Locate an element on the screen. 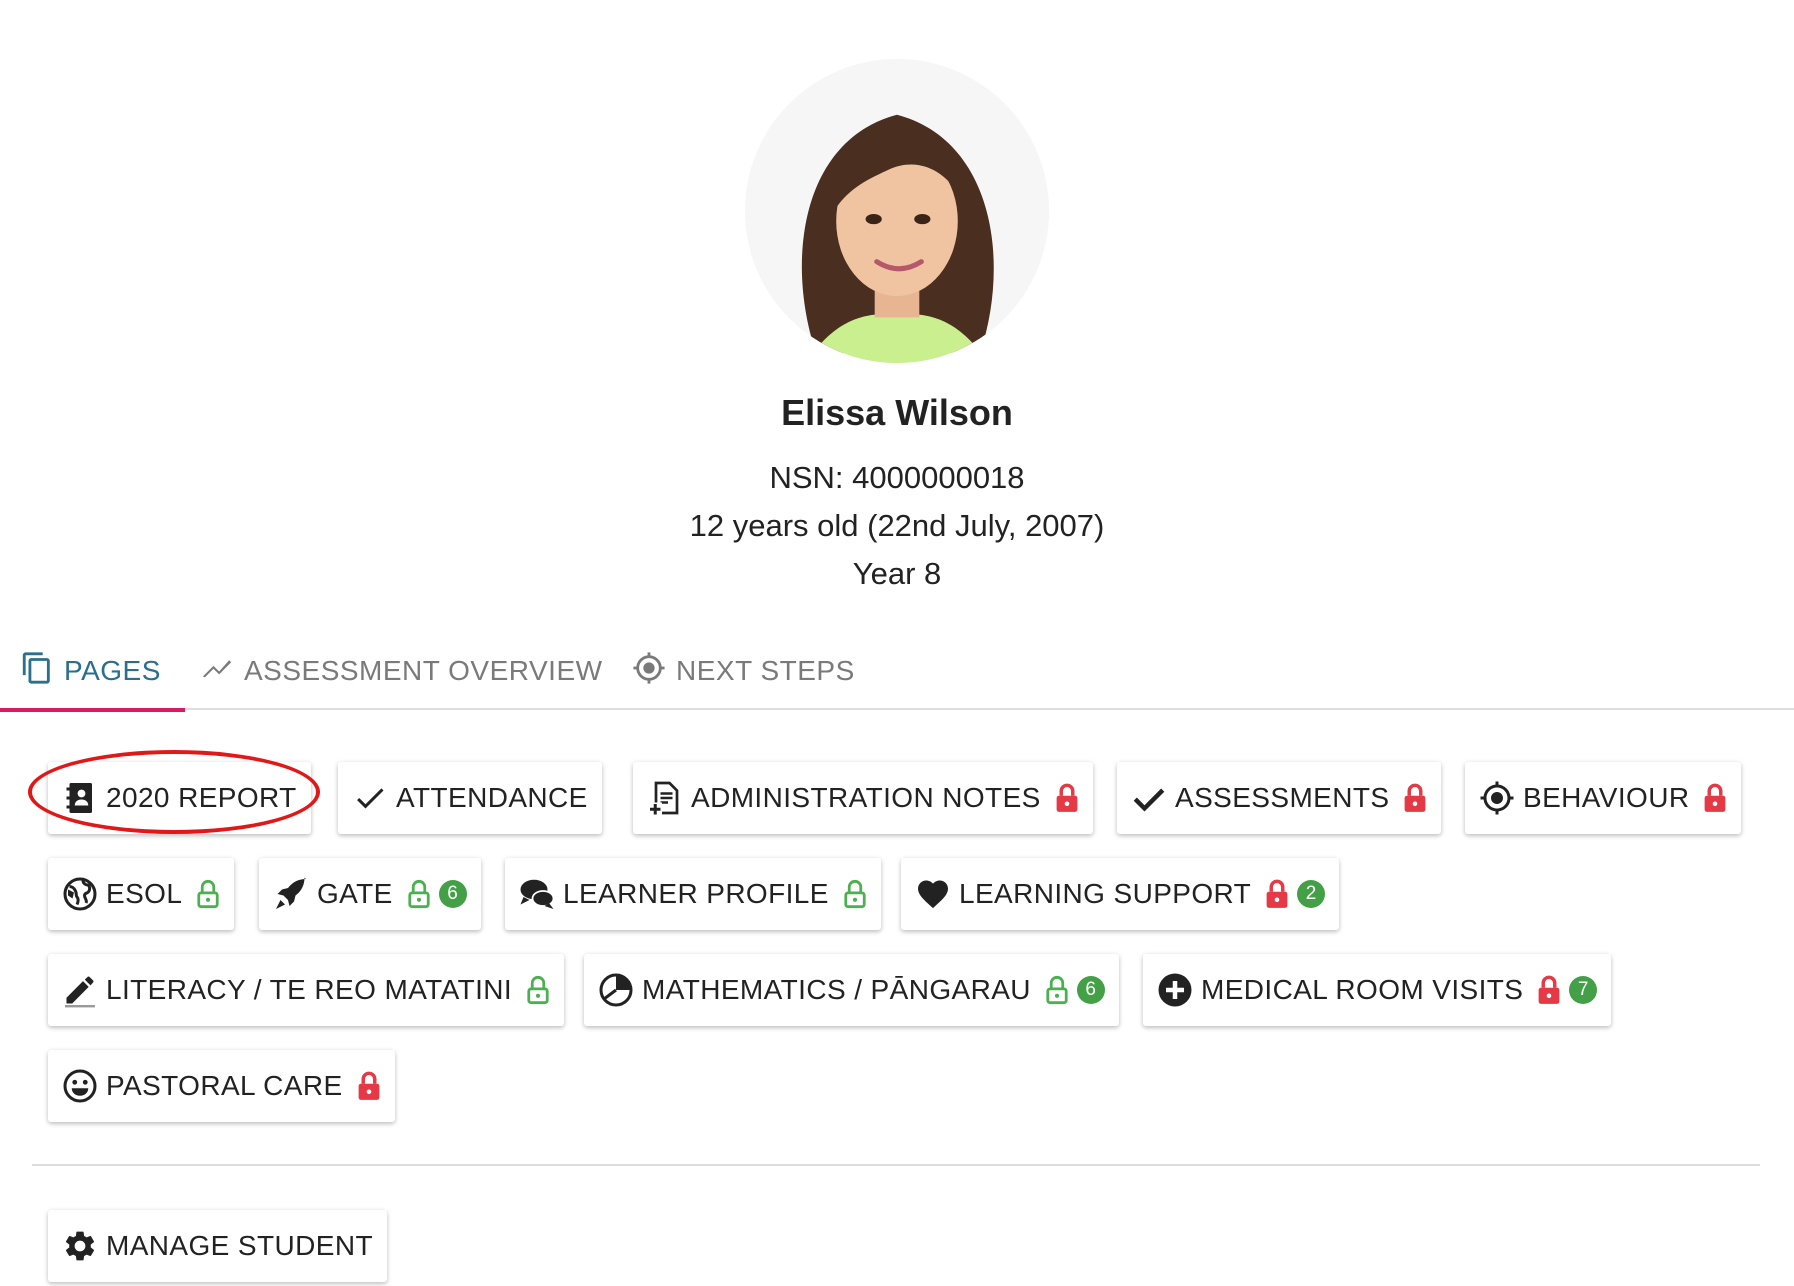  manage-student-button: MANAGE STUDENT is located at coordinates (217, 1246).